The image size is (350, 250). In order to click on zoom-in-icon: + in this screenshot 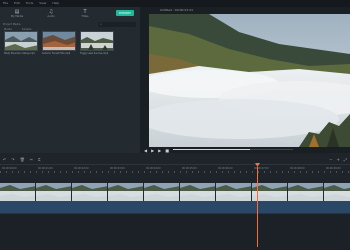, I will do `click(337, 159)`.